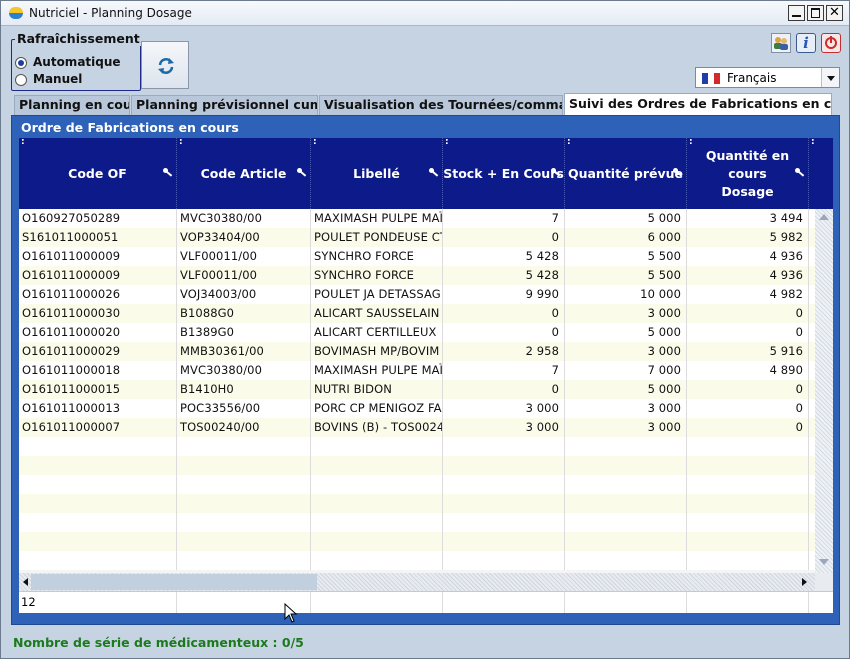  Describe the element at coordinates (752, 78) in the screenshot. I see `language-selected-value: Français` at that location.